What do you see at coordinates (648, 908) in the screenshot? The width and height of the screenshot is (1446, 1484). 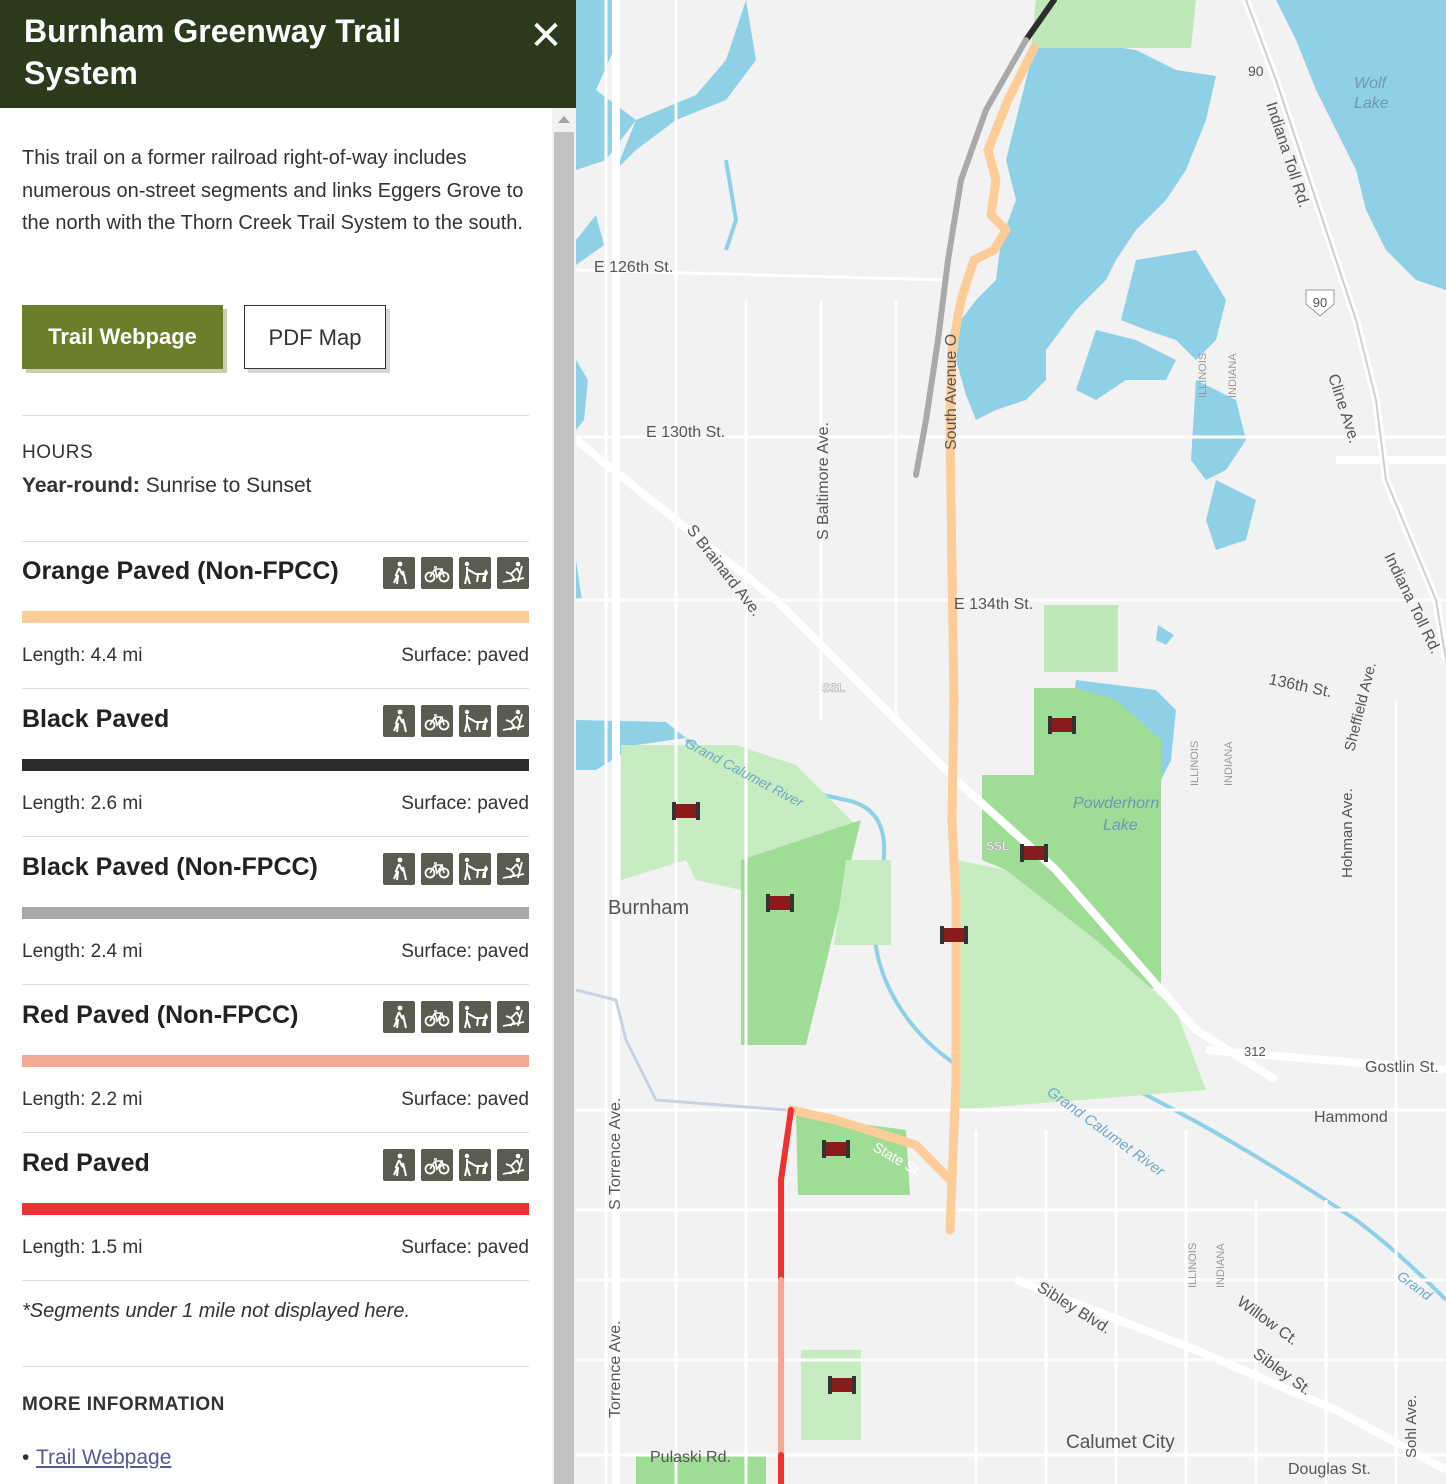 I see `label-burnham: Burnham` at bounding box center [648, 908].